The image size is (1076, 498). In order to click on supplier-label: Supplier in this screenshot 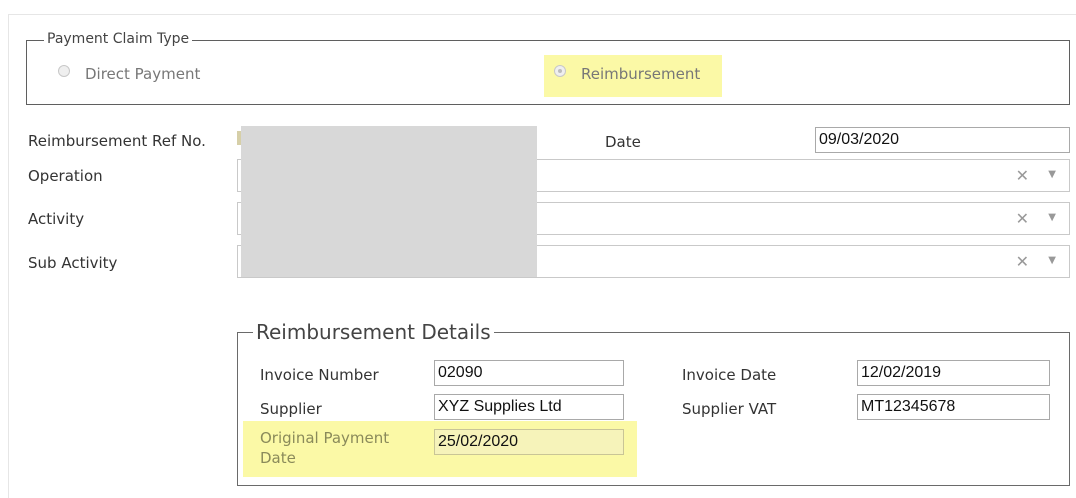, I will do `click(291, 409)`.